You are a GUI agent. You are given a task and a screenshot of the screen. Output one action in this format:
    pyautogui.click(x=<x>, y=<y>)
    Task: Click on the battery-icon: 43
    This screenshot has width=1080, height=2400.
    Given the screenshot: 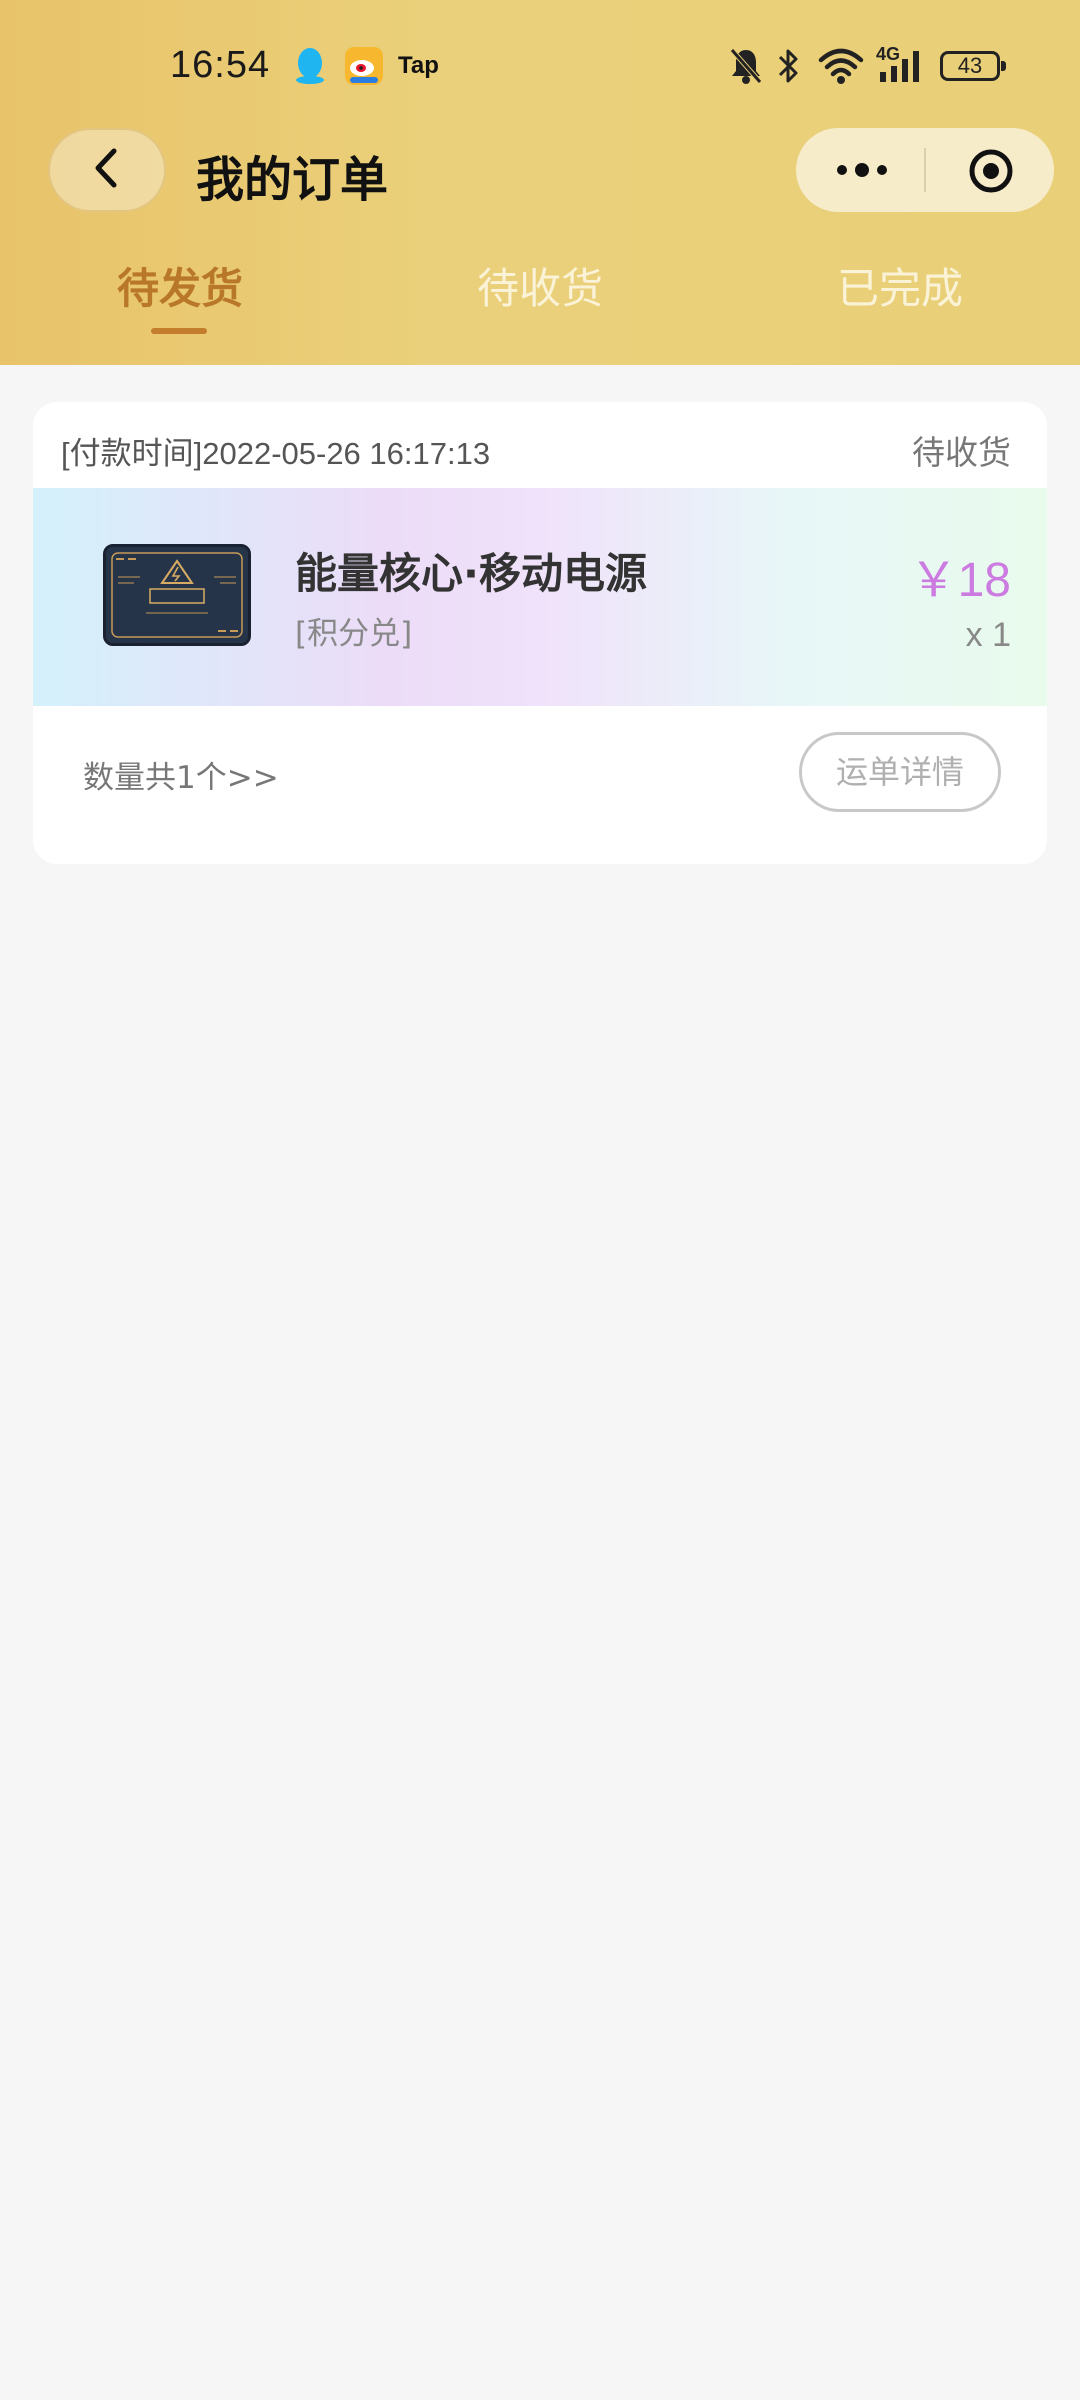 What is the action you would take?
    pyautogui.click(x=973, y=66)
    